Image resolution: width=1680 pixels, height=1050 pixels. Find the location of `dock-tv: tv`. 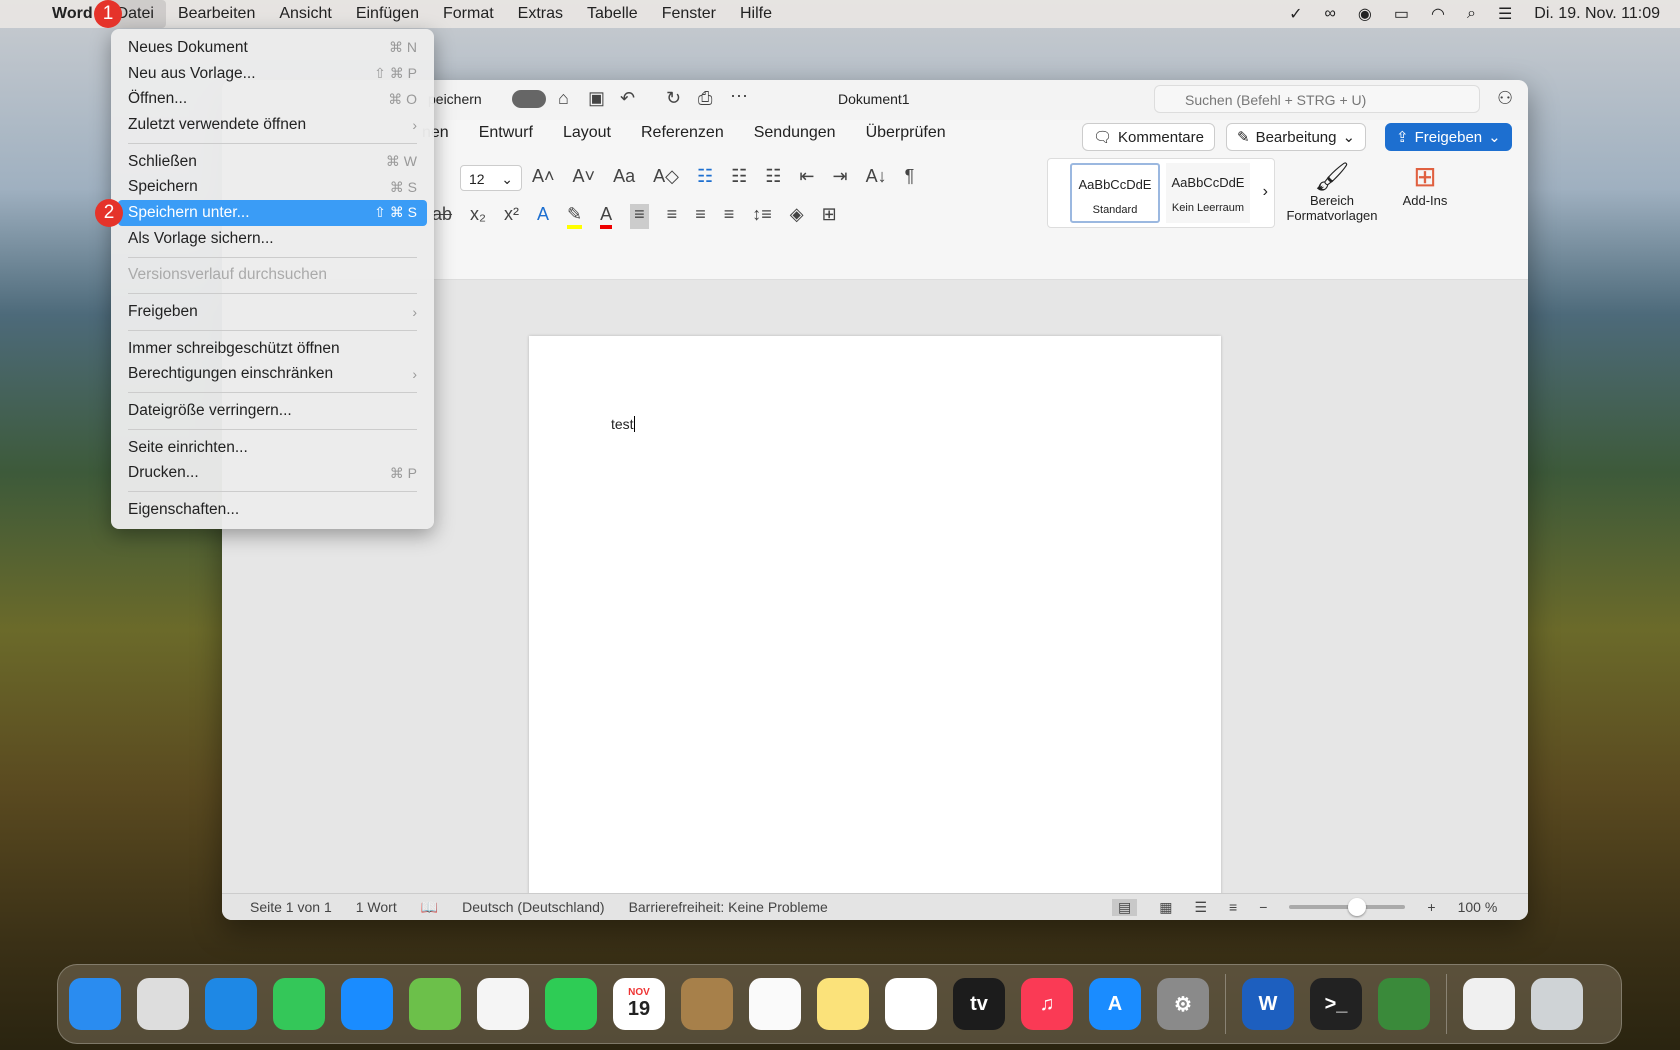

dock-tv: tv is located at coordinates (979, 1004).